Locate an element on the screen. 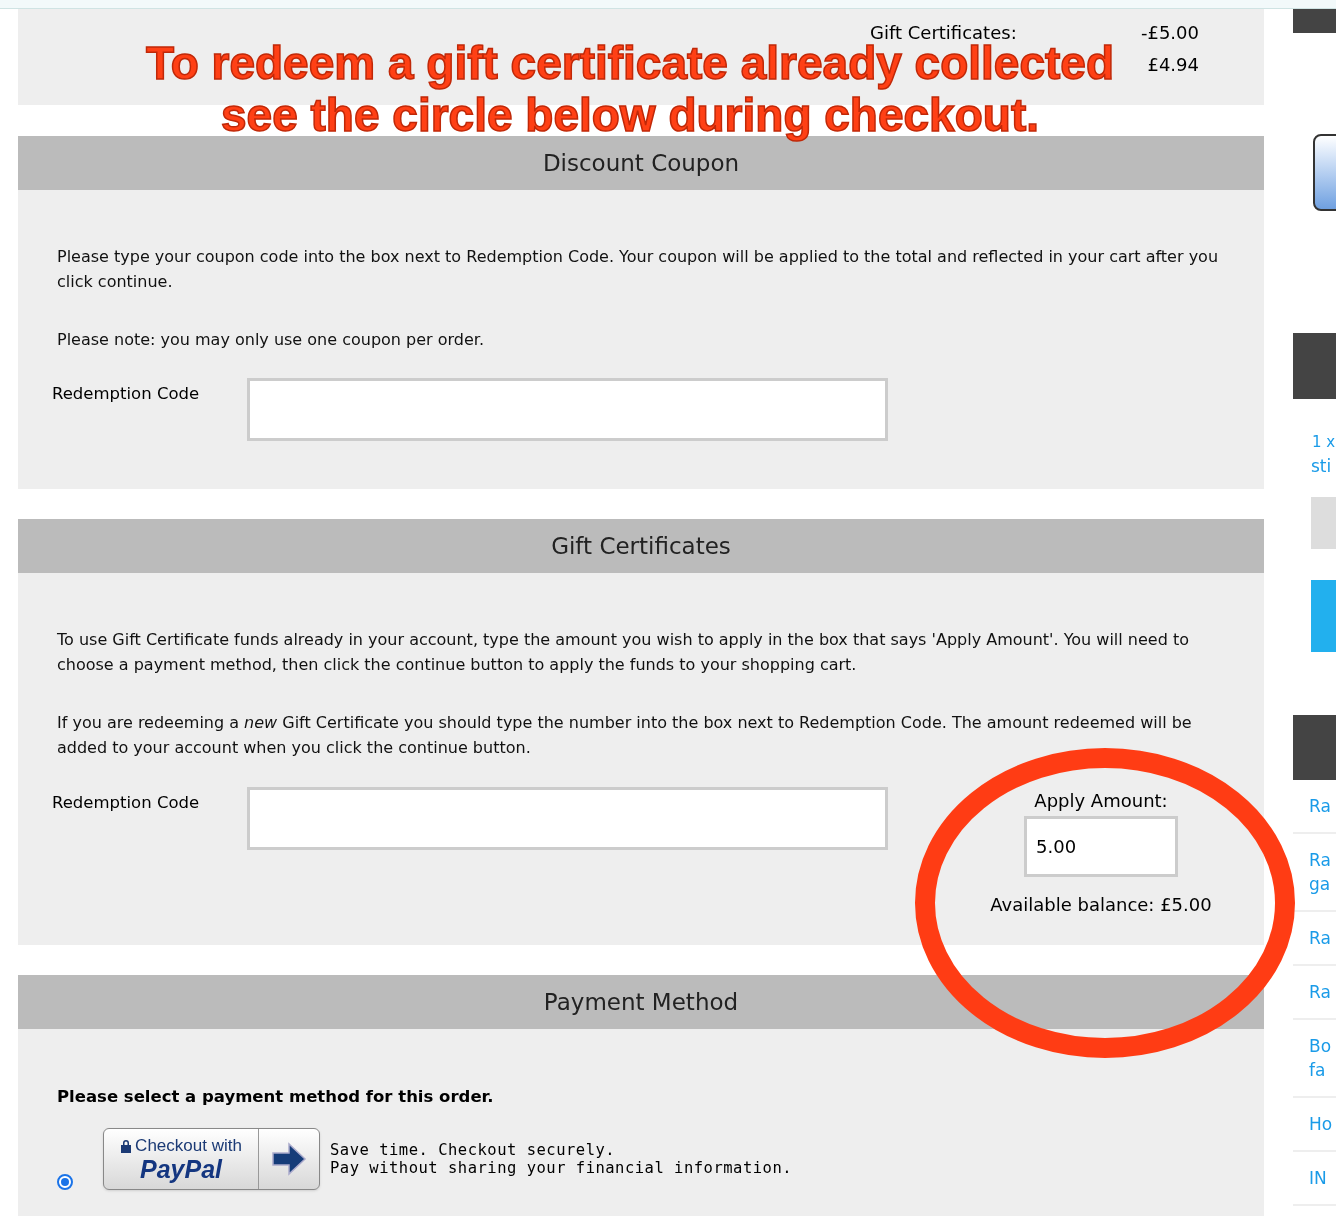 The width and height of the screenshot is (1336, 1216). paypal-description: Save time. Checkout securely. is located at coordinates (473, 1149).